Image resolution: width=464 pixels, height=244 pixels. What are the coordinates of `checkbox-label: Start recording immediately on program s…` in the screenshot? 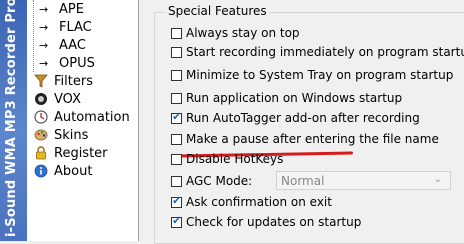 It's located at (325, 52).